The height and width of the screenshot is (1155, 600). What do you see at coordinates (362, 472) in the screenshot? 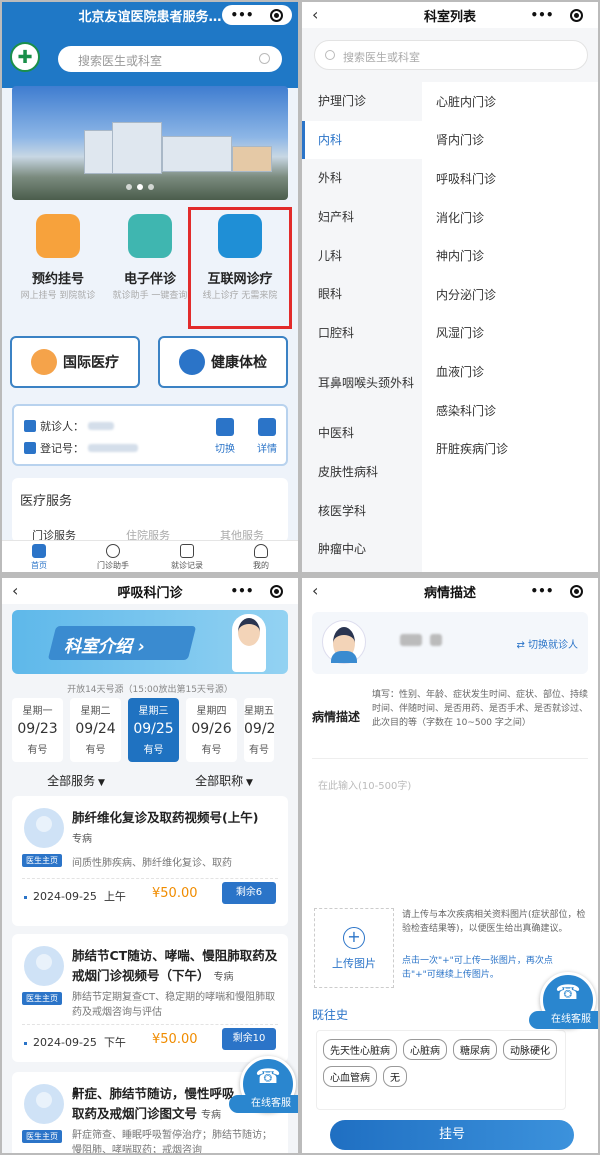
I see `category-item: 皮肤性病科` at bounding box center [362, 472].